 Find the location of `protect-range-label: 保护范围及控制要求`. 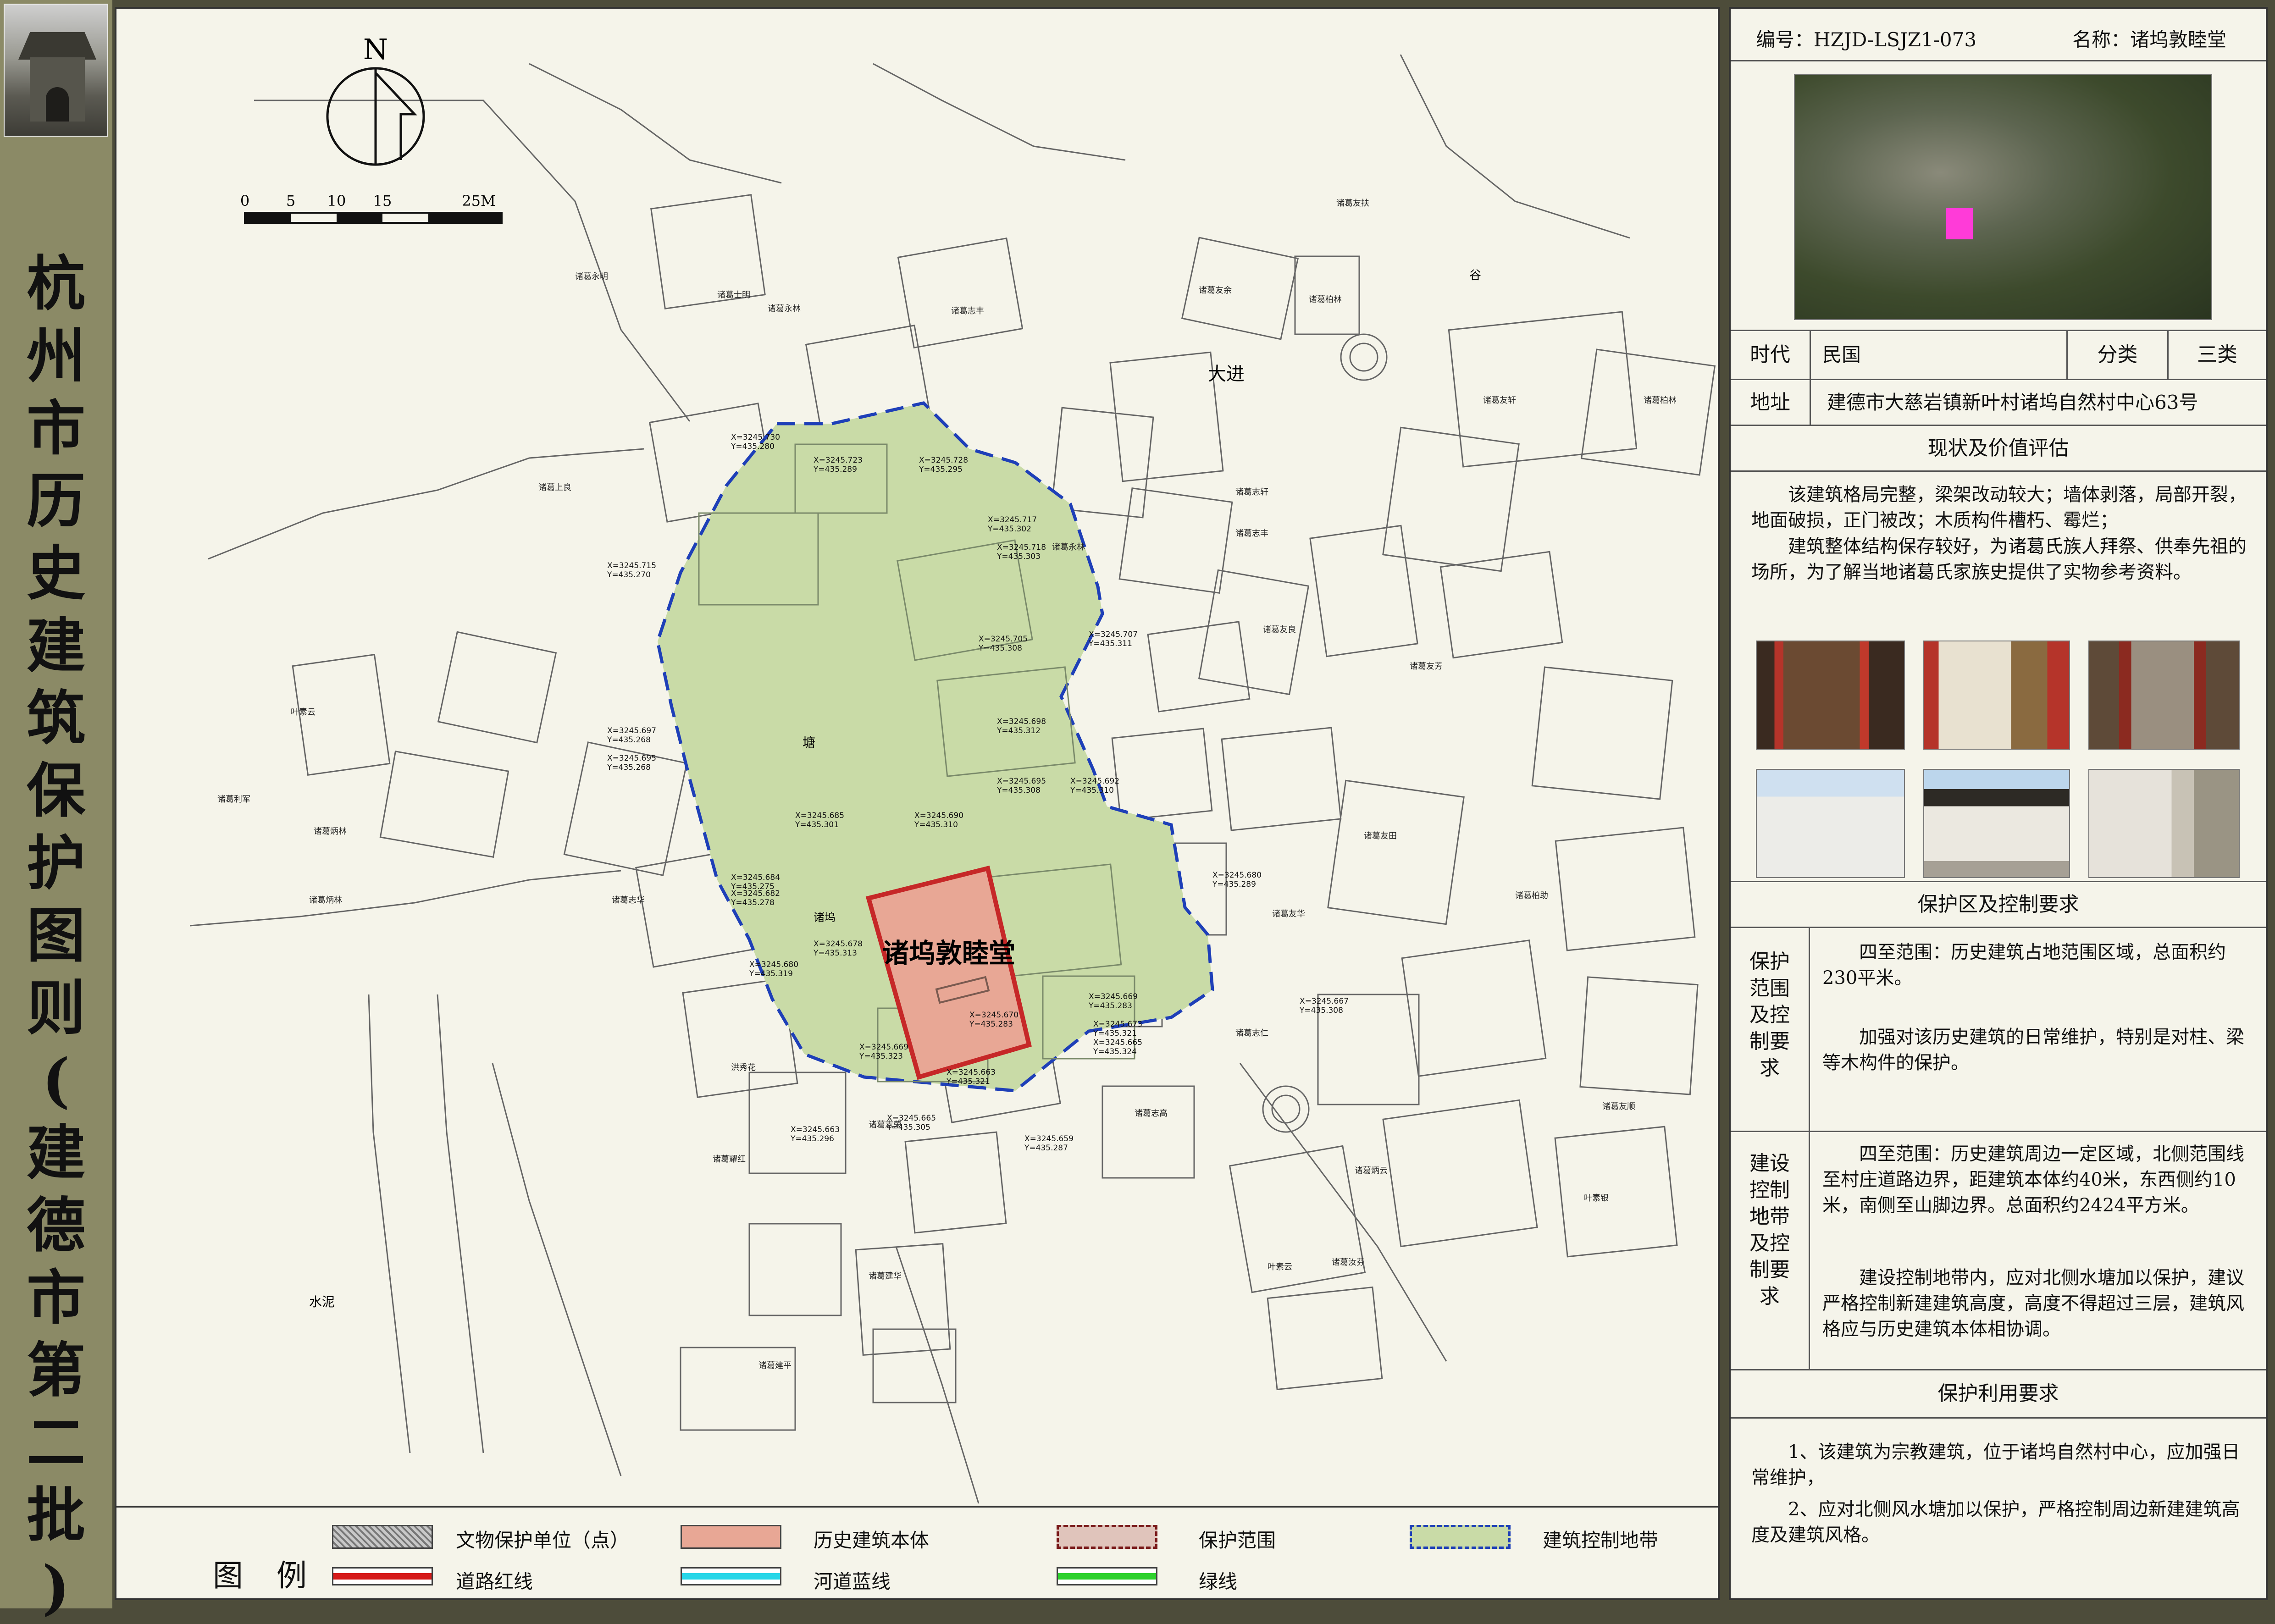

protect-range-label: 保护范围及控制要求 is located at coordinates (1769, 1015).